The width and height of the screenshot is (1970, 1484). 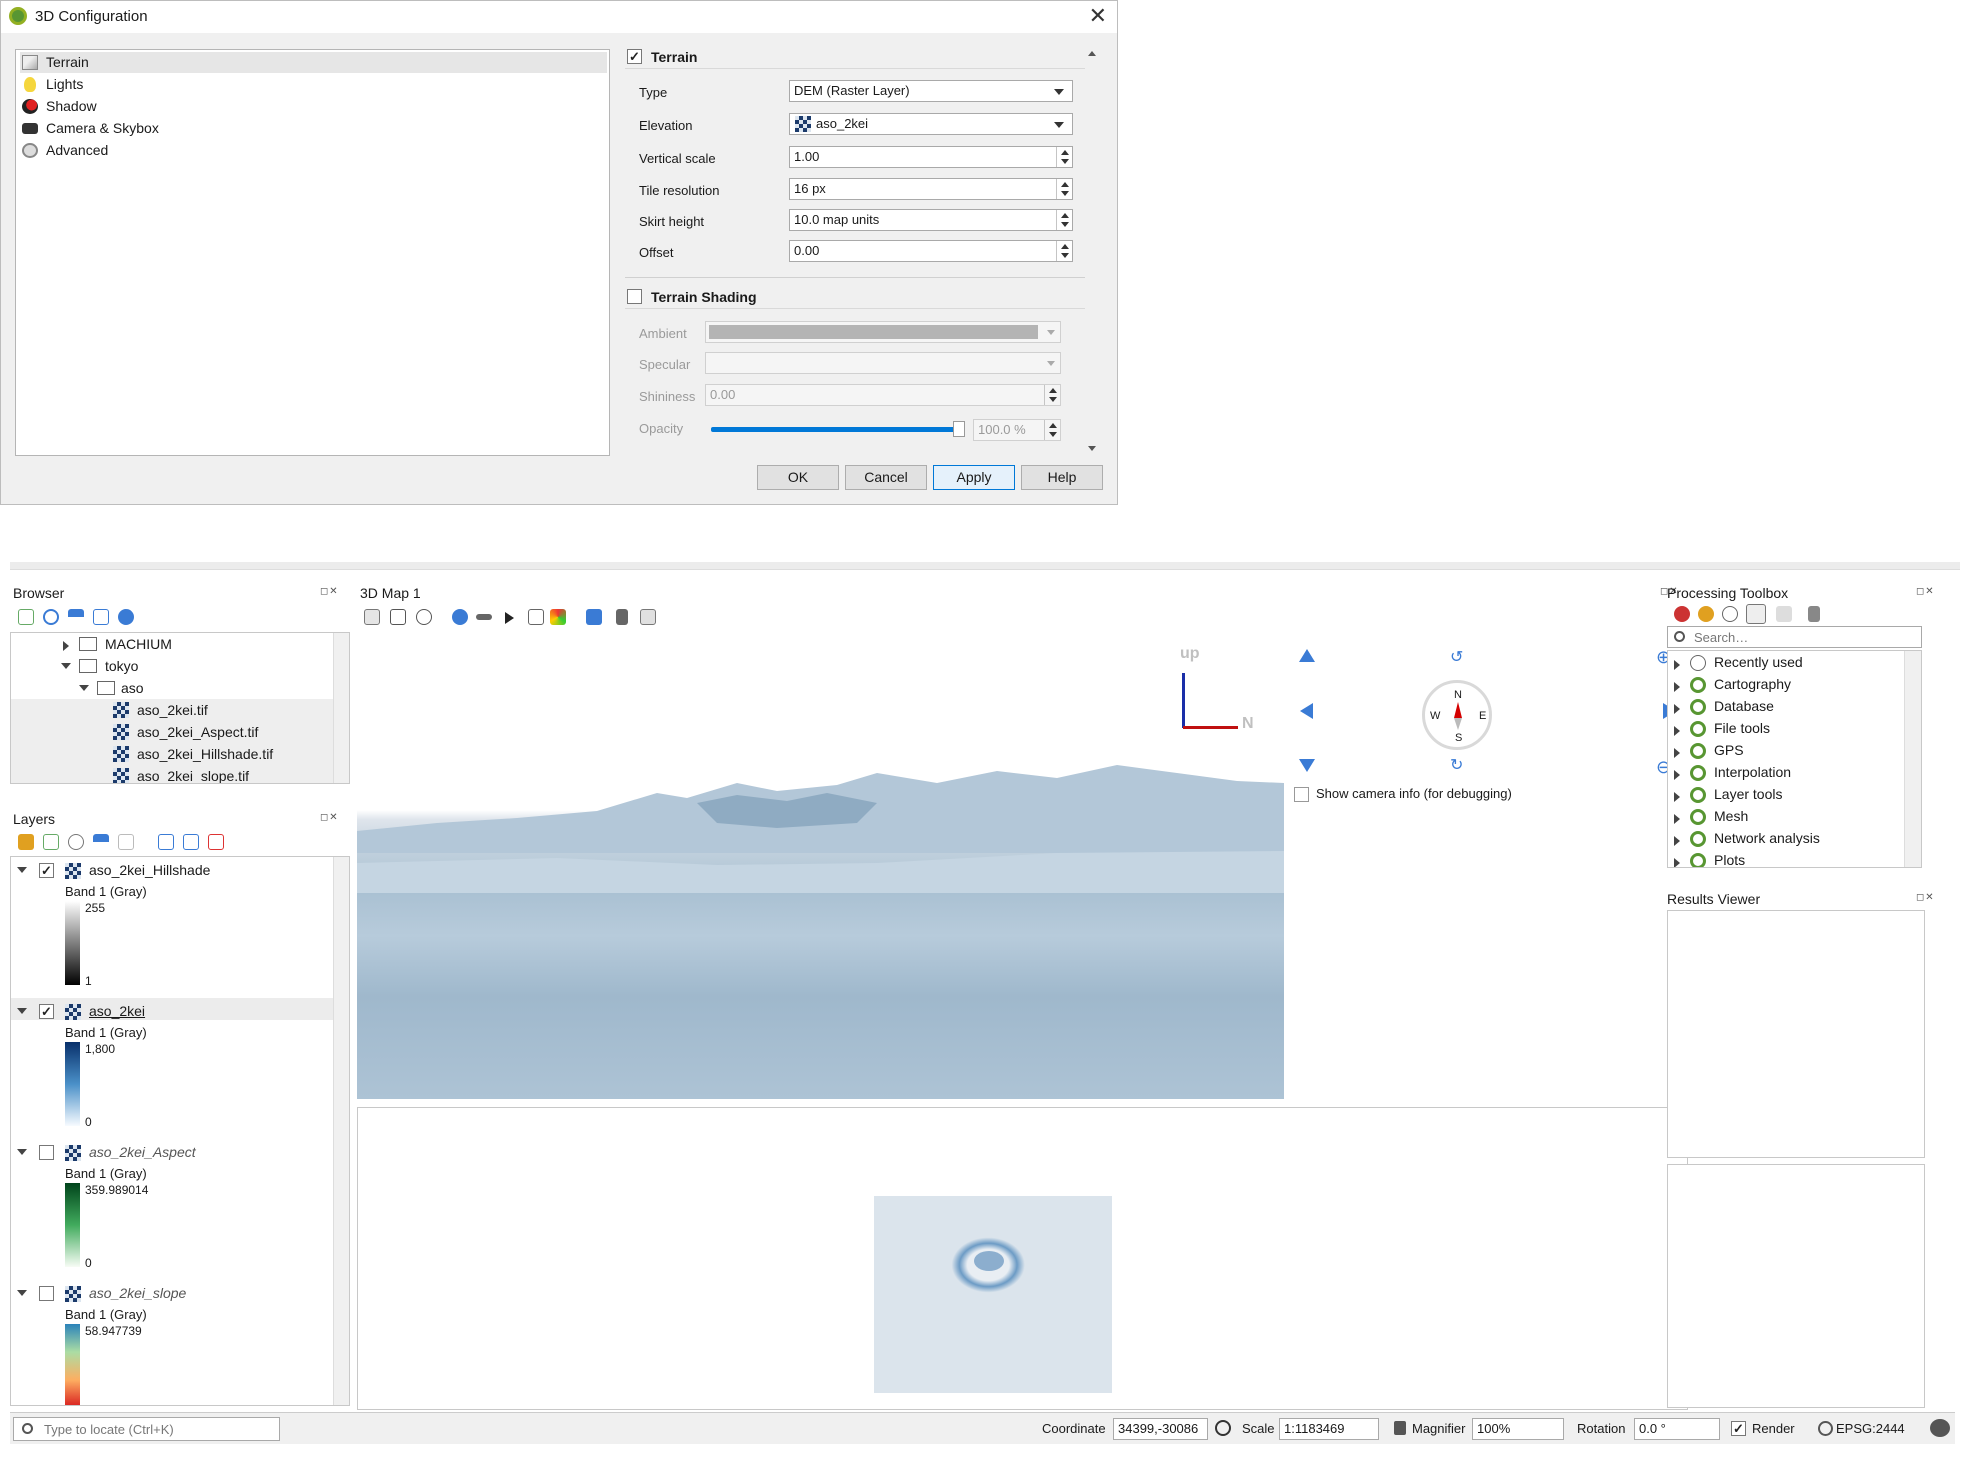 I want to click on move-left-icon, so click(x=1306, y=711).